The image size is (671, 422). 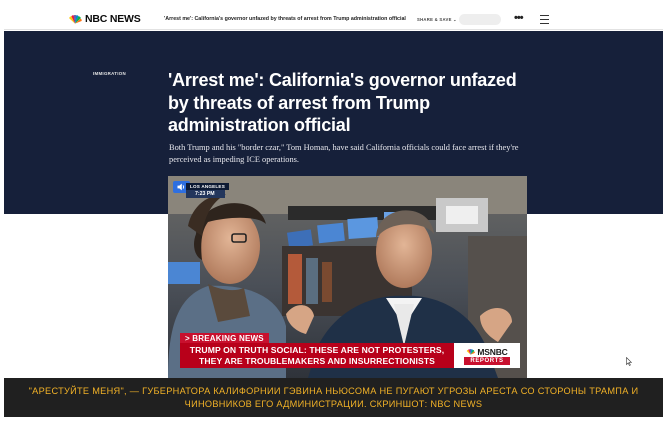 What do you see at coordinates (487, 360) in the screenshot?
I see `reports-badge: REPORTS` at bounding box center [487, 360].